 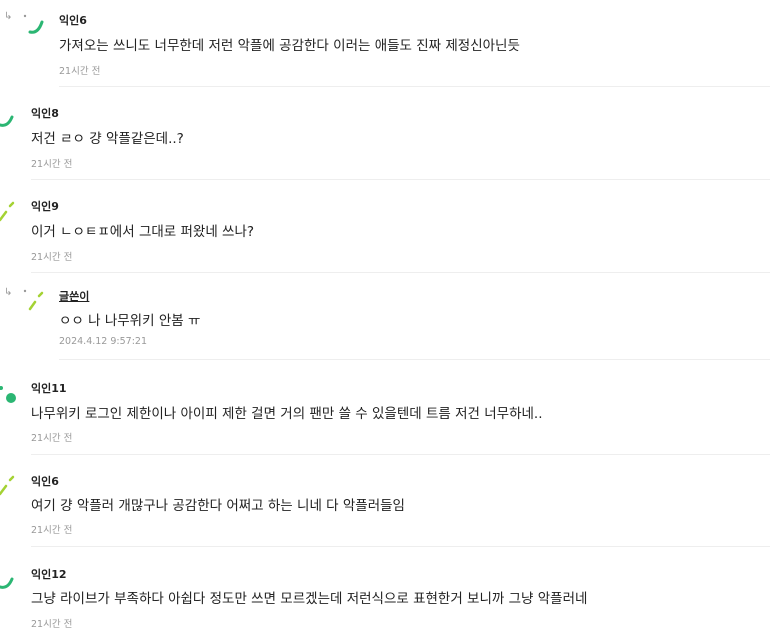 What do you see at coordinates (130, 321) in the screenshot?
I see `comment-text: ㅇㅇ 나 나무위키 안봄 ㅠ` at bounding box center [130, 321].